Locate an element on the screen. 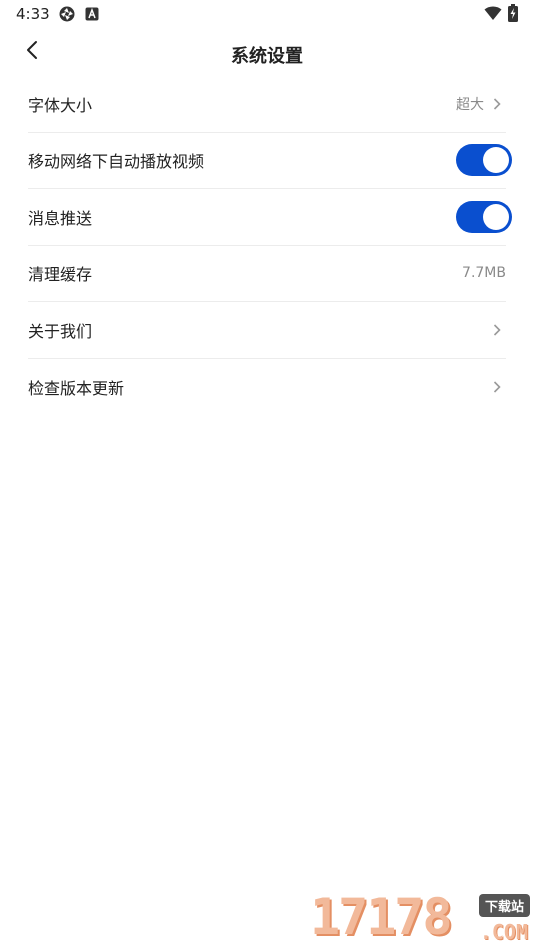  push-toggle is located at coordinates (484, 216).